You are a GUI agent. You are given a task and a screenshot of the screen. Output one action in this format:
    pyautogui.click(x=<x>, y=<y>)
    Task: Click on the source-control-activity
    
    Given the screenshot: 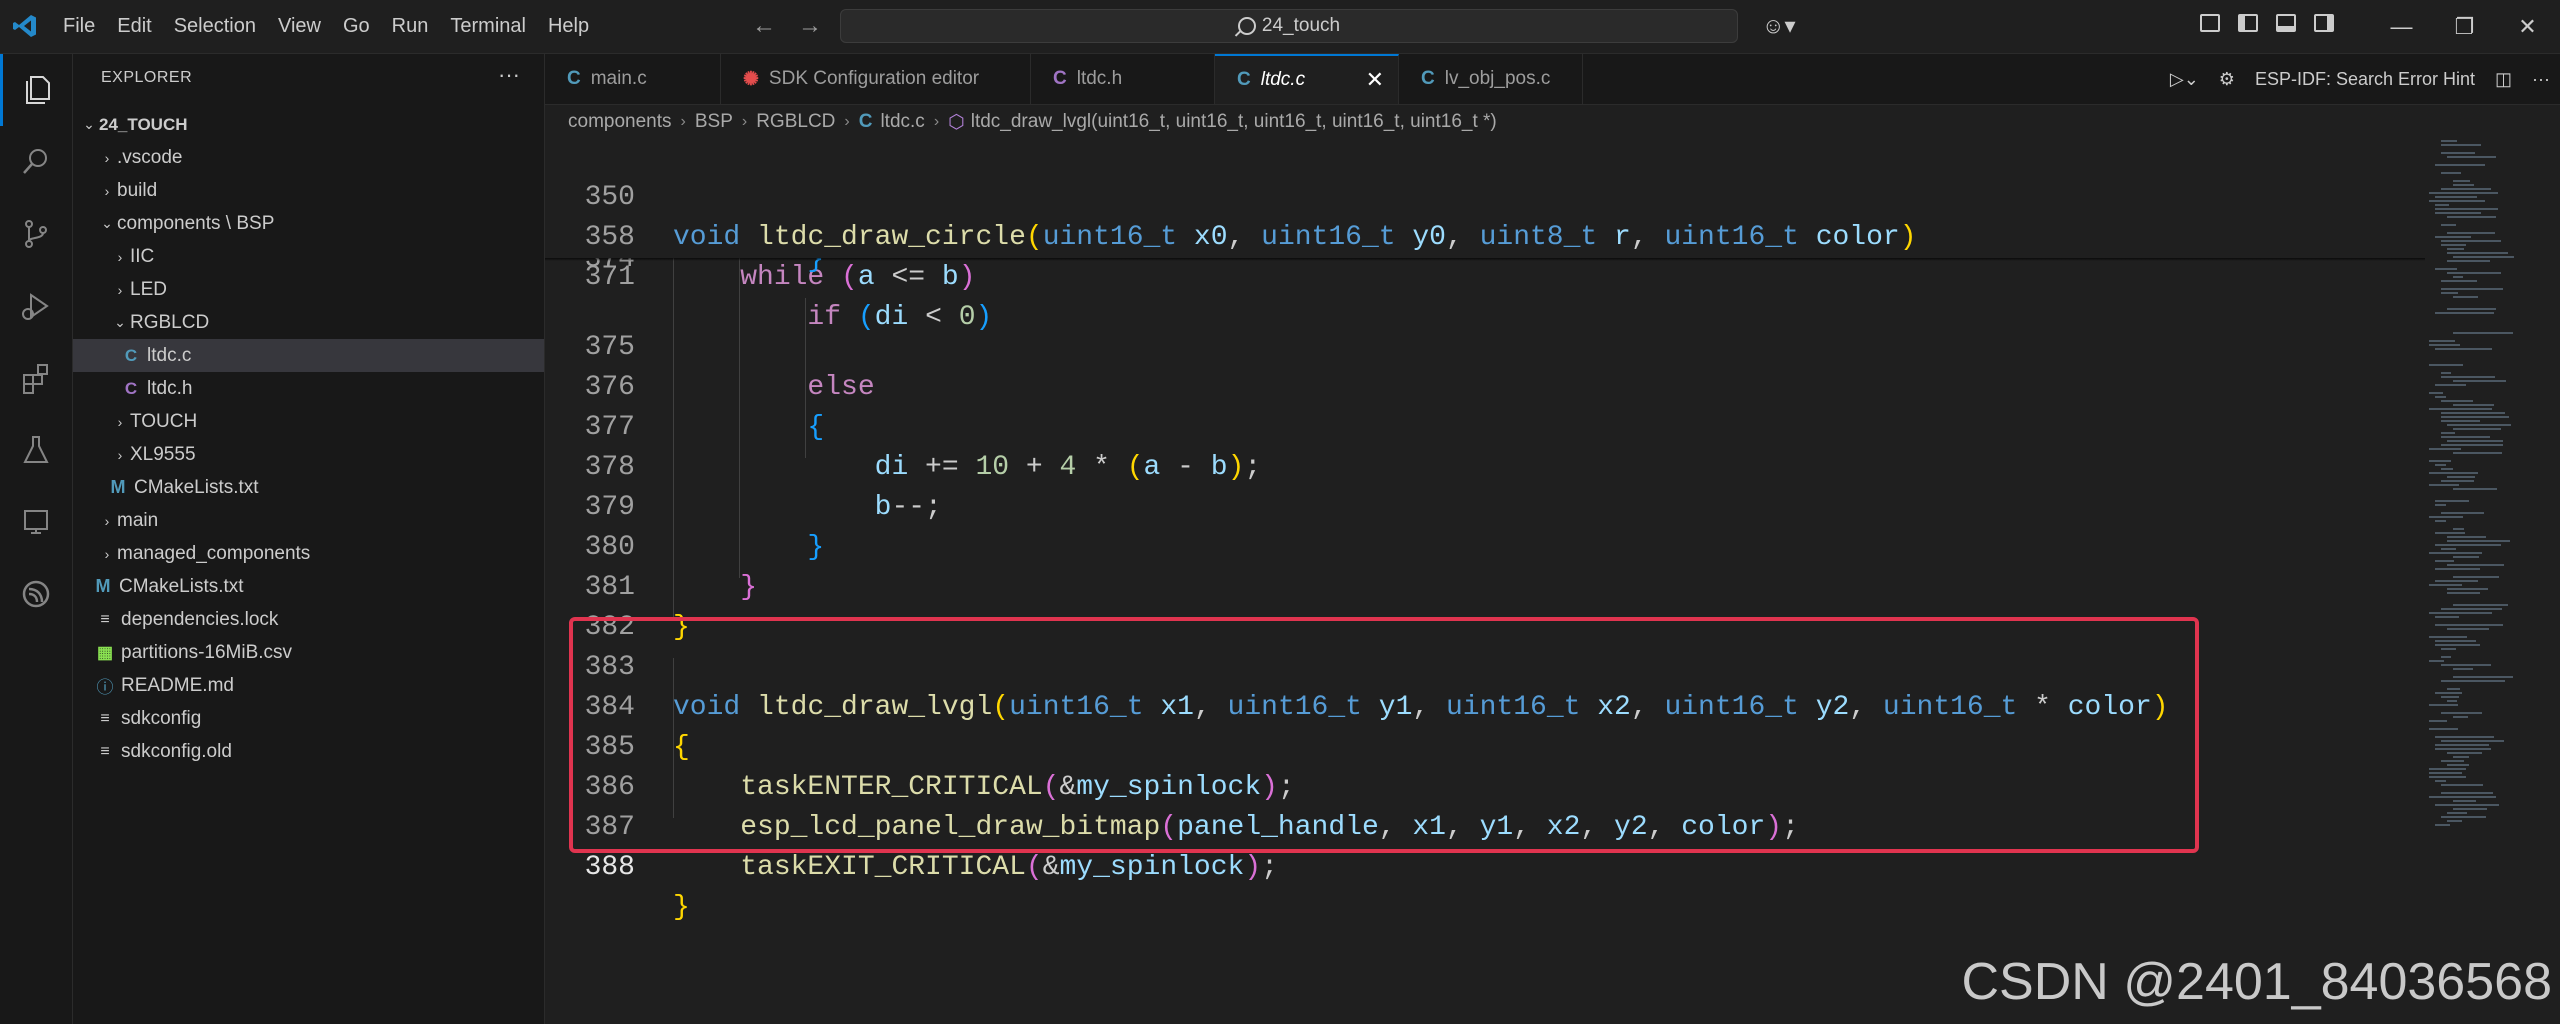 What is the action you would take?
    pyautogui.click(x=36, y=234)
    